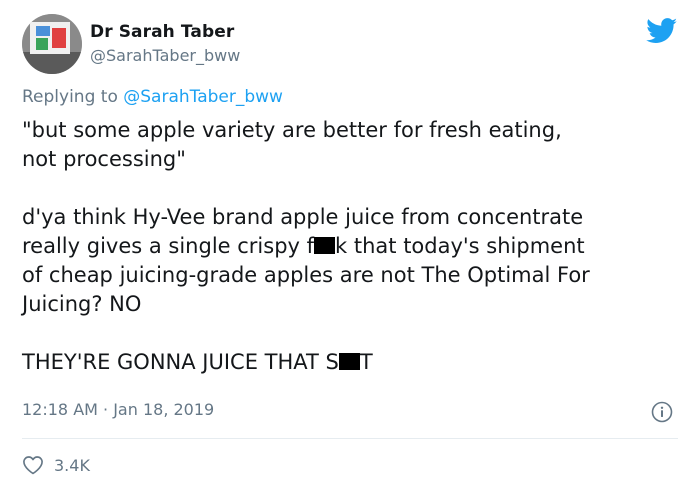  Describe the element at coordinates (203, 97) in the screenshot. I see `reply-to-link: @SarahTaber_bww` at that location.